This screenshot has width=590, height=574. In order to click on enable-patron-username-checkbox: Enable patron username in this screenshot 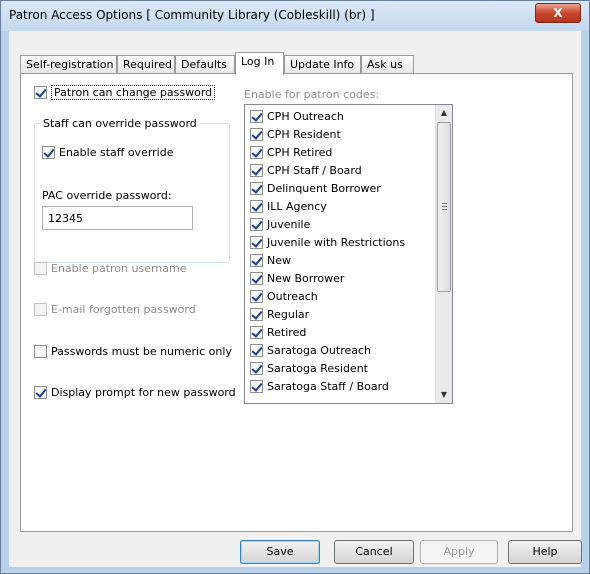, I will do `click(110, 268)`.